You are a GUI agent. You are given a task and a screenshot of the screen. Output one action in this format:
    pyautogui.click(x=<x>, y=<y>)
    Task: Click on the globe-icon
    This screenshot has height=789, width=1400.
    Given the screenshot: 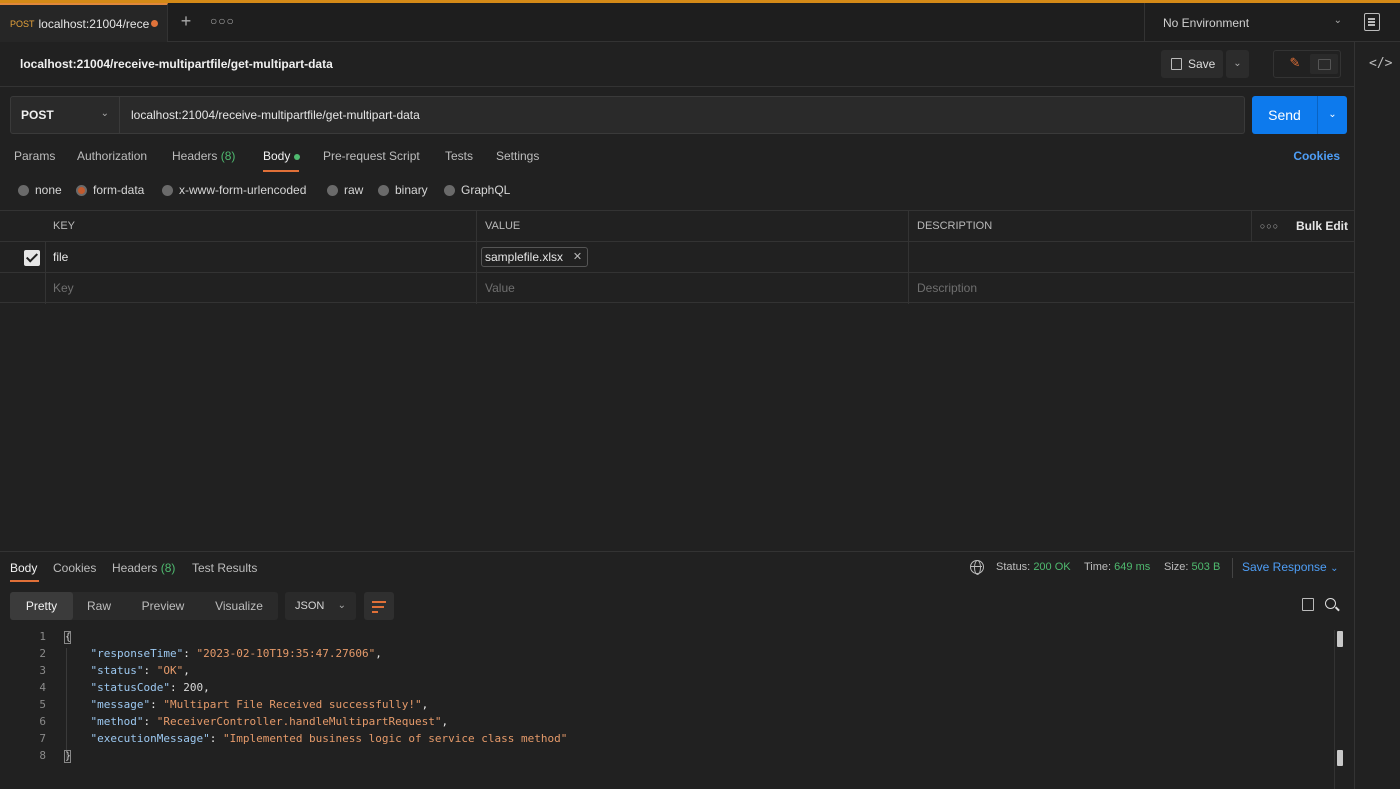 What is the action you would take?
    pyautogui.click(x=977, y=567)
    